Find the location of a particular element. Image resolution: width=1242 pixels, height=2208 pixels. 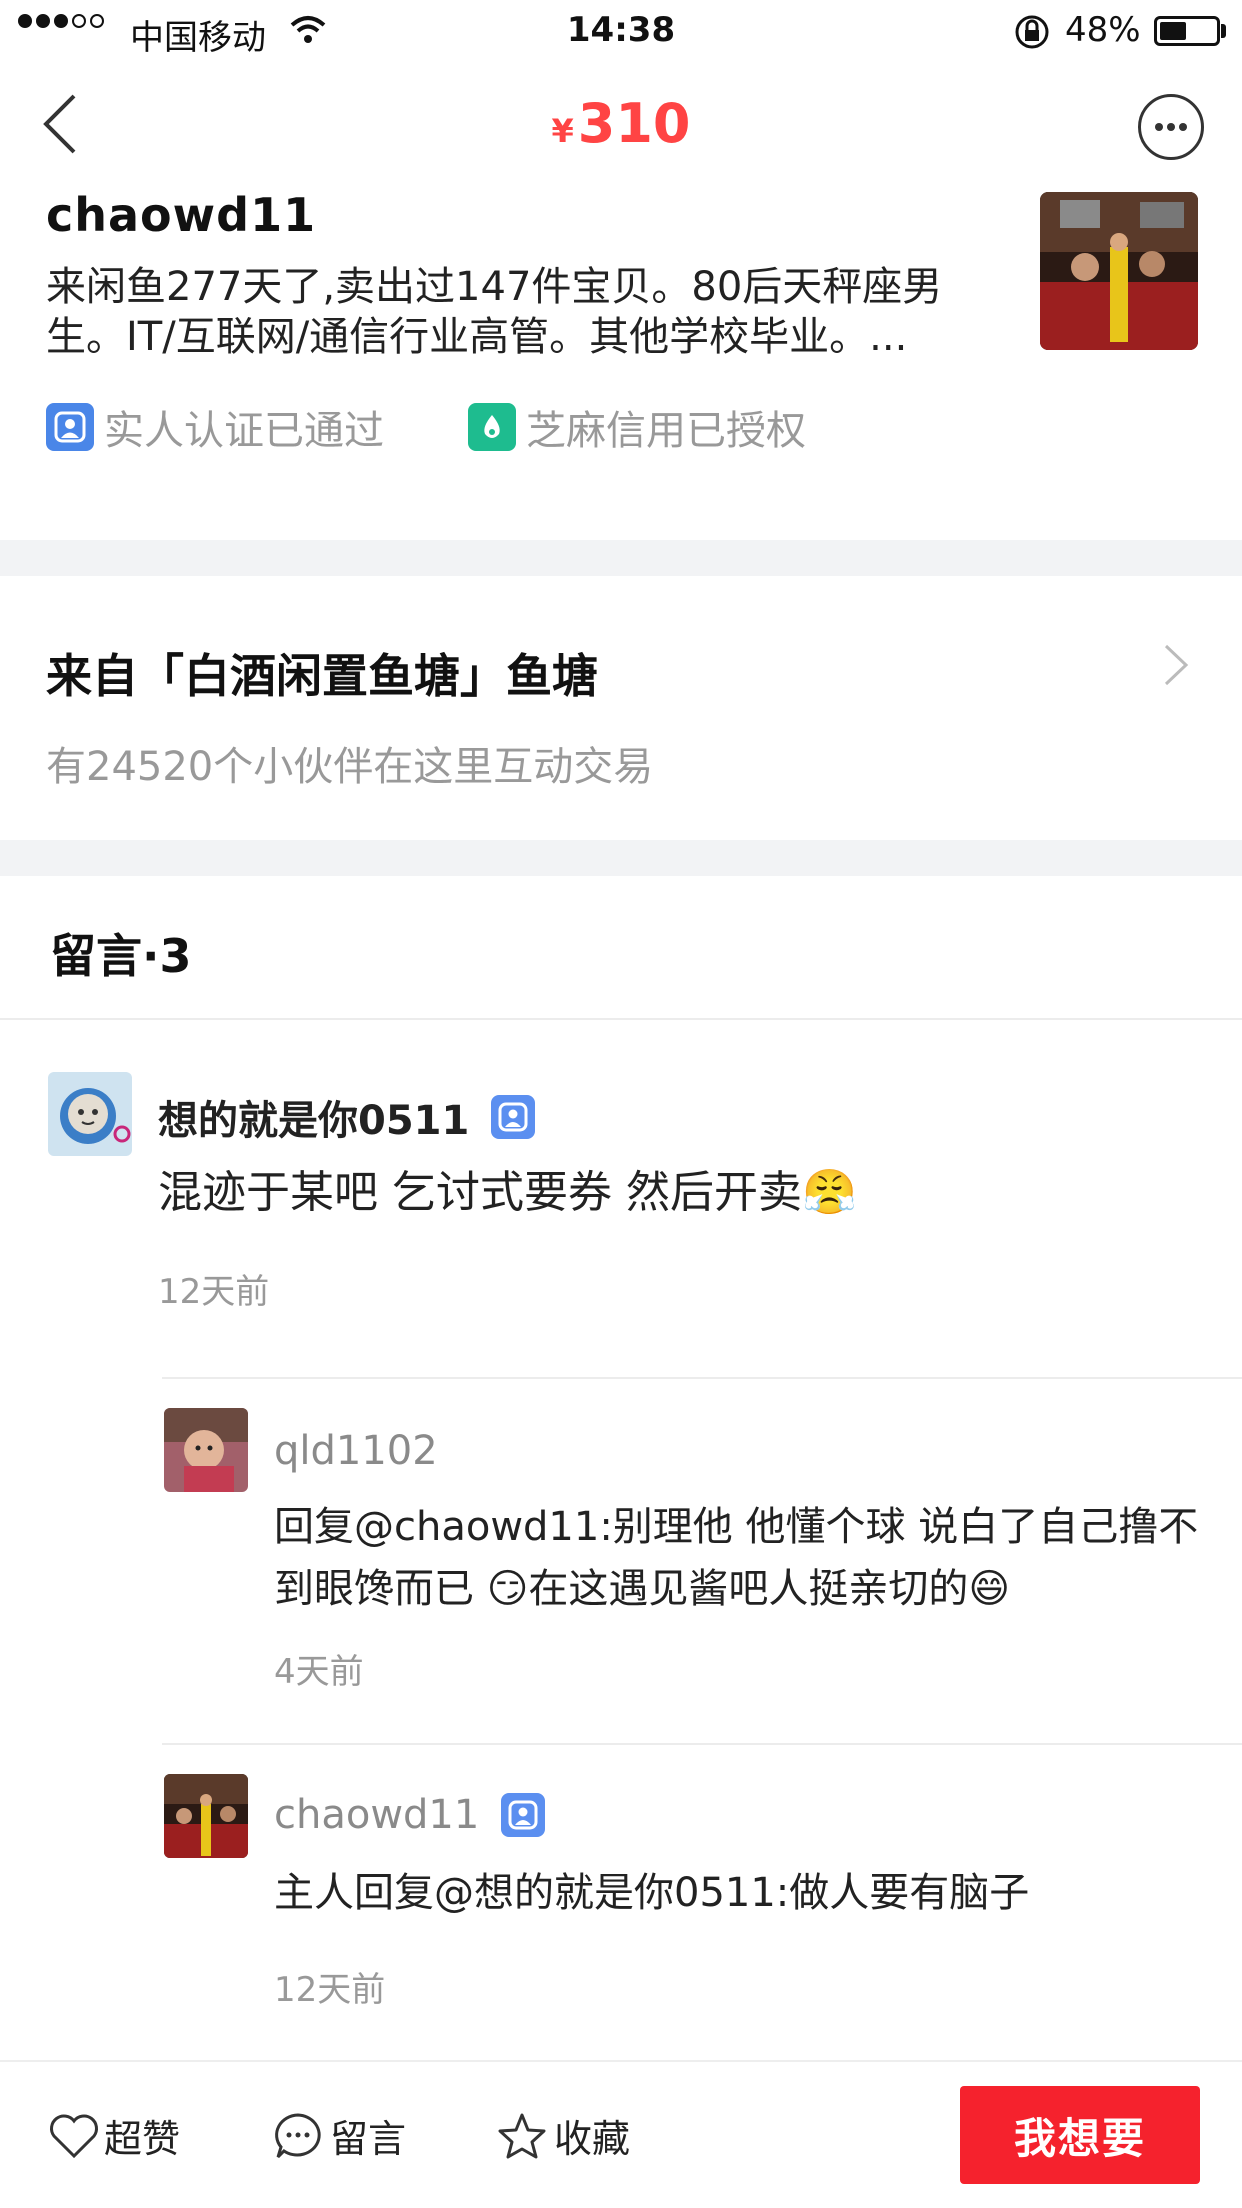

sesame-credit-badge: 芝麻信用已授权 is located at coordinates (637, 427).